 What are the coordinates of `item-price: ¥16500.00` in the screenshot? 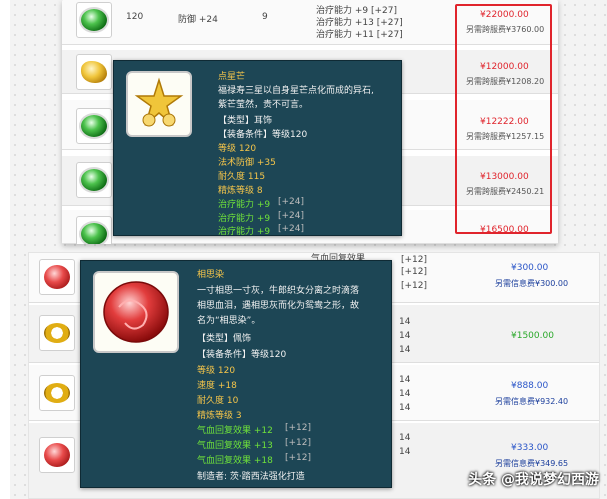 It's located at (504, 230).